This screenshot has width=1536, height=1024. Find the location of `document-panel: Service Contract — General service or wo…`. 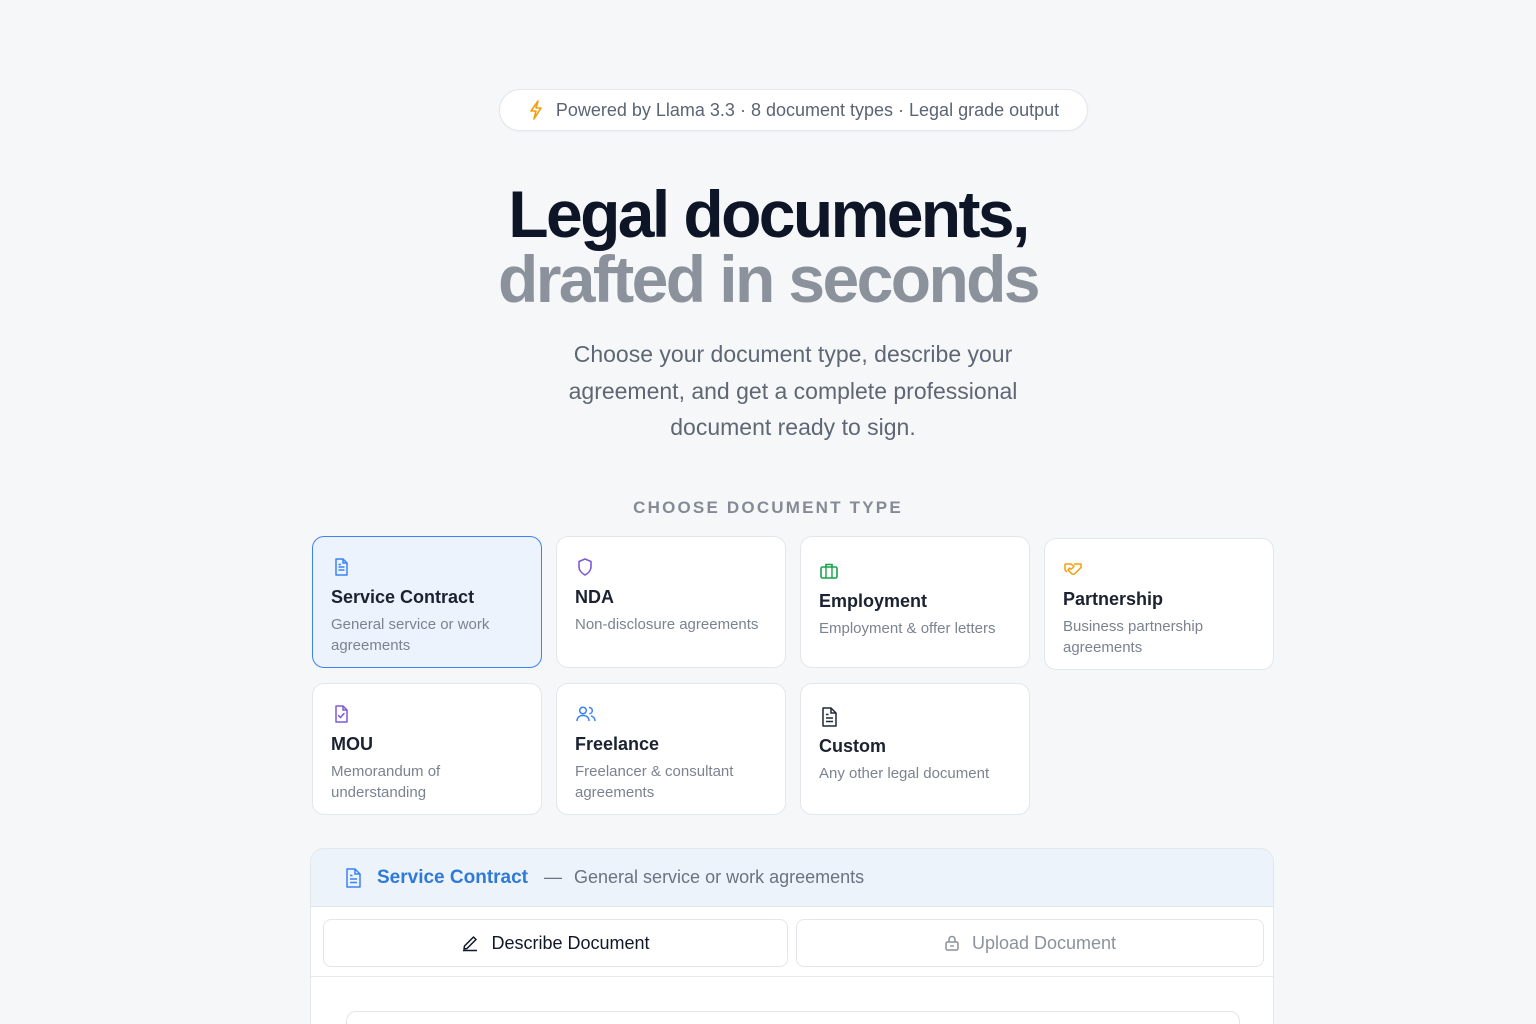

document-panel: Service Contract — General service or wo… is located at coordinates (792, 936).